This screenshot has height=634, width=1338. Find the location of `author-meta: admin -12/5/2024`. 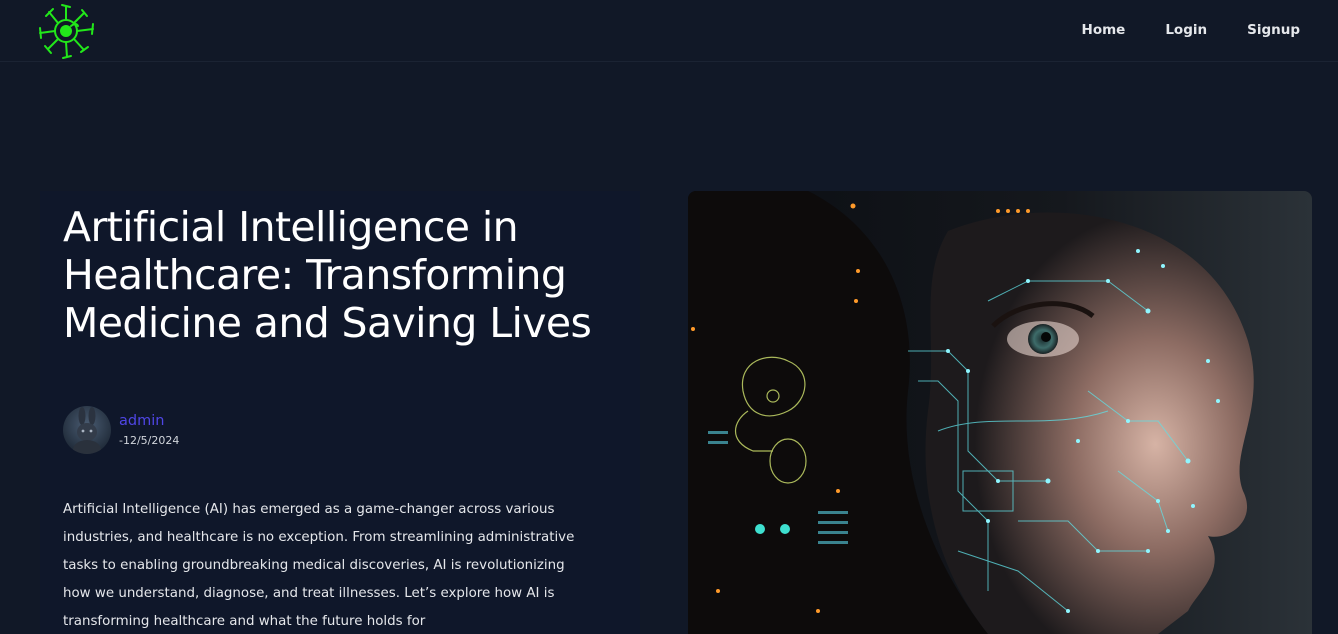

author-meta: admin -12/5/2024 is located at coordinates (149, 430).